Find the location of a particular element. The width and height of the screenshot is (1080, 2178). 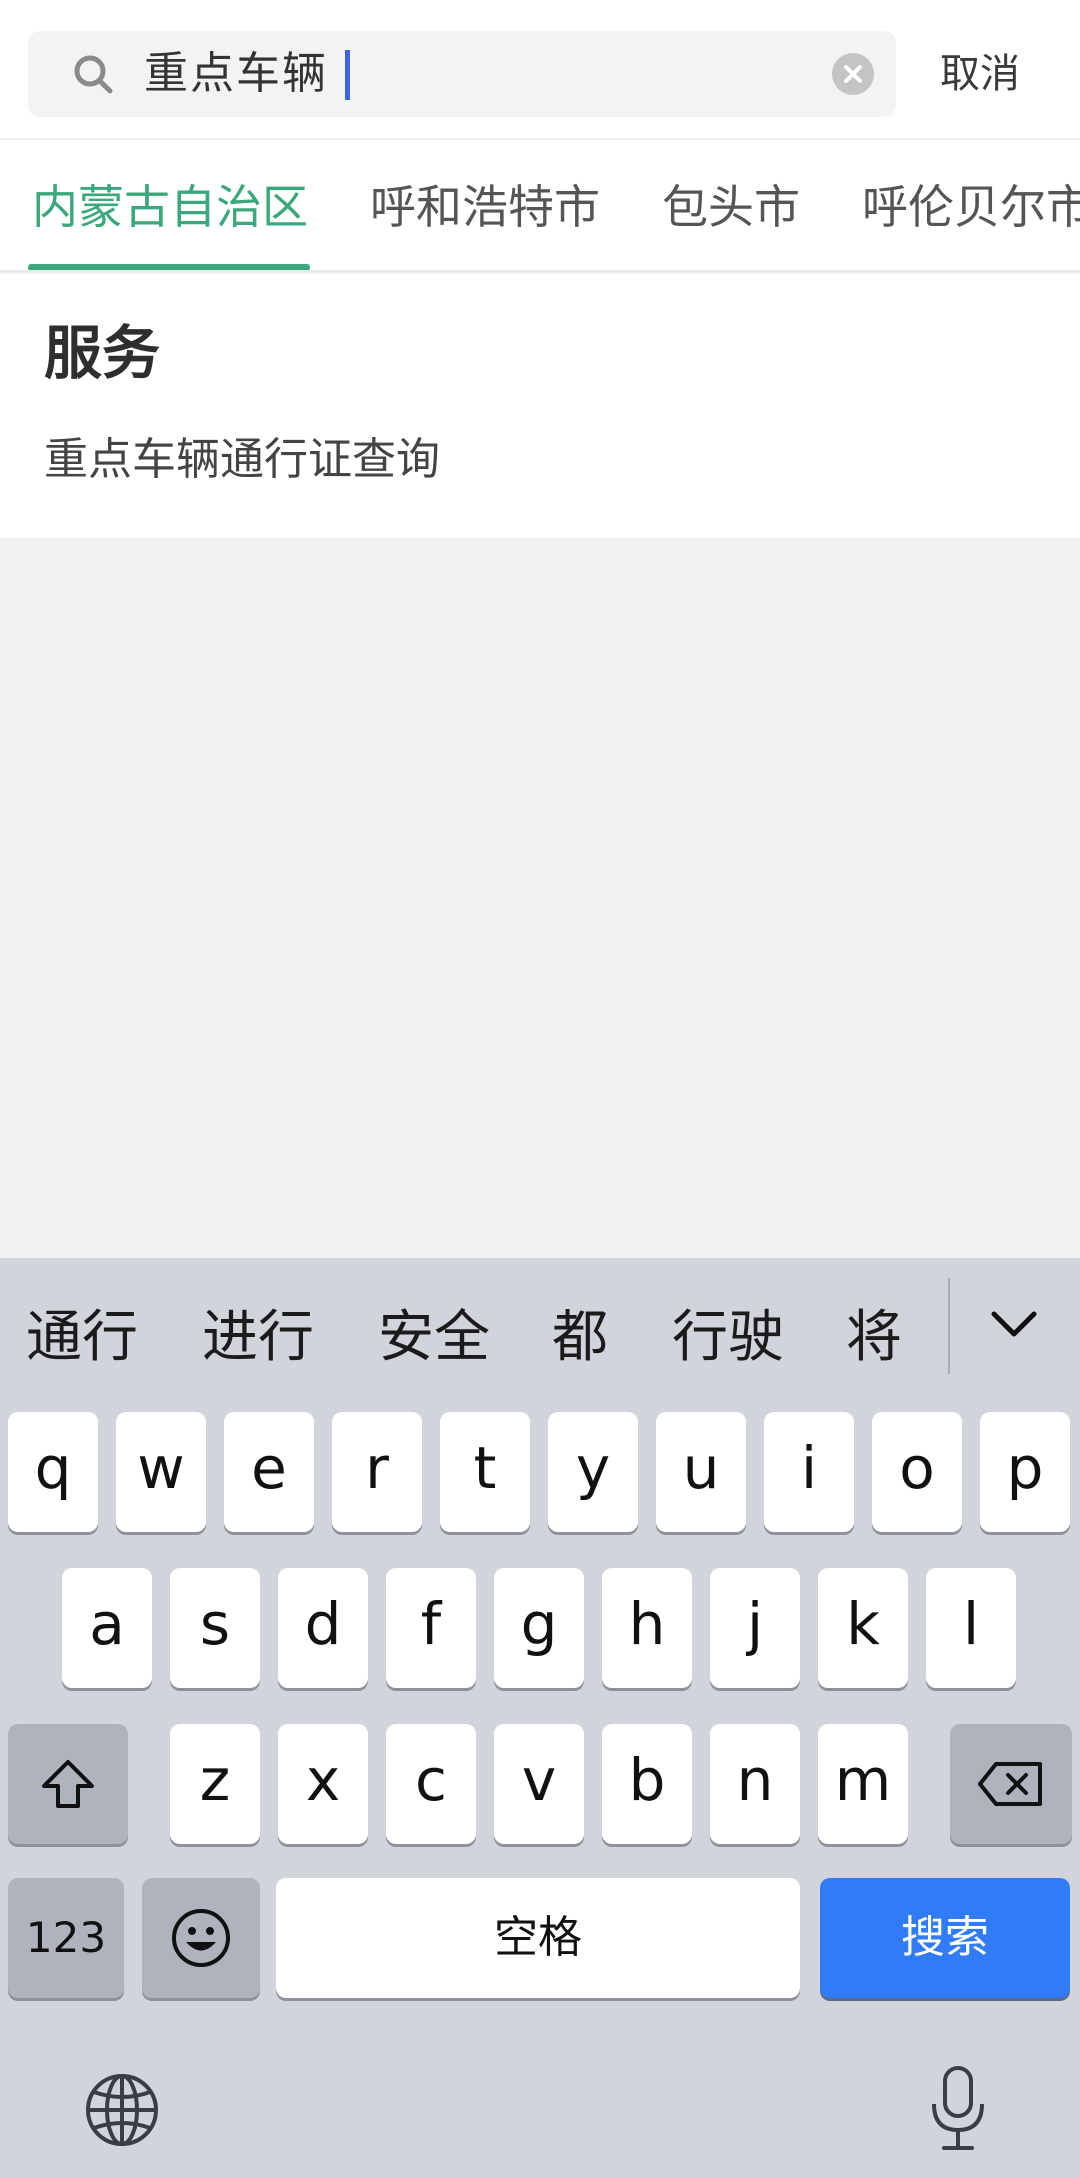

candidate-word: 进行 is located at coordinates (258, 1338).